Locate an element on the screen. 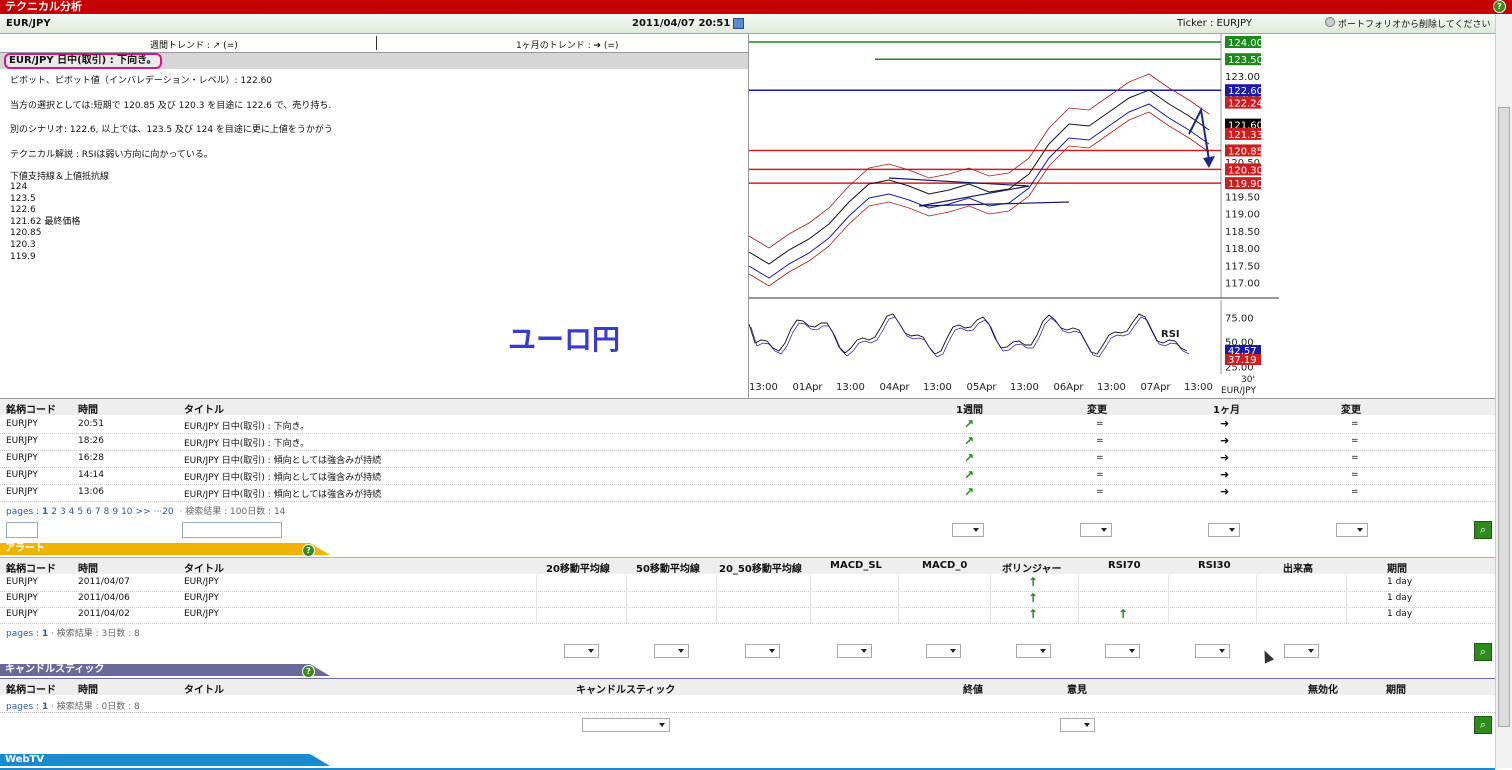  page-link: ···20 is located at coordinates (164, 512).